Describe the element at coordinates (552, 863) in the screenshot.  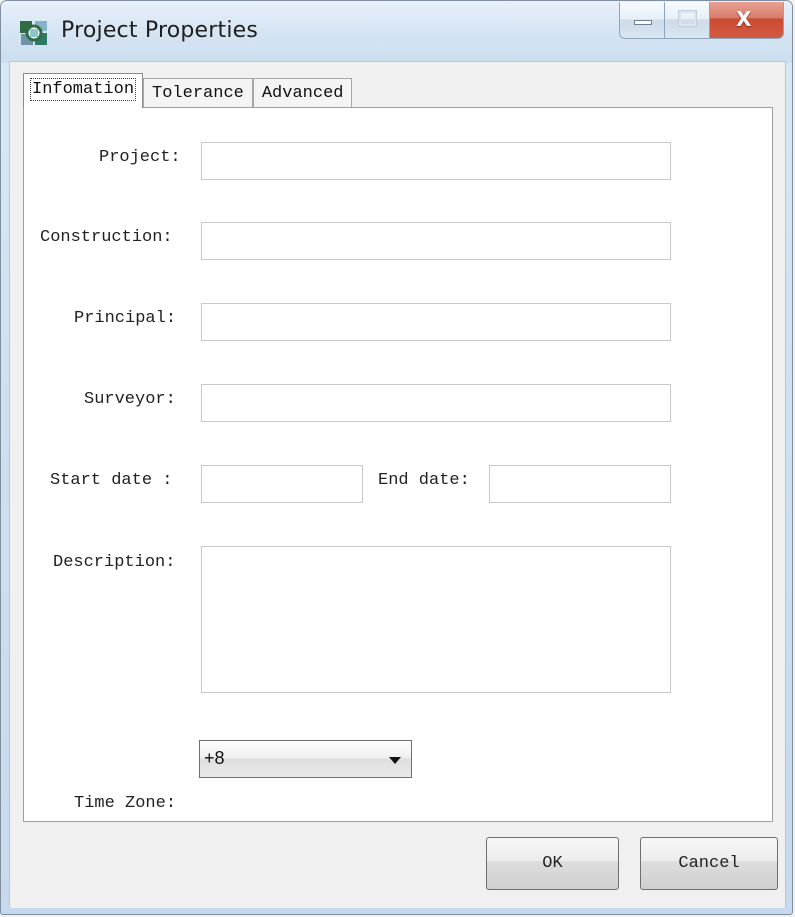
I see `ok-button: OK` at that location.